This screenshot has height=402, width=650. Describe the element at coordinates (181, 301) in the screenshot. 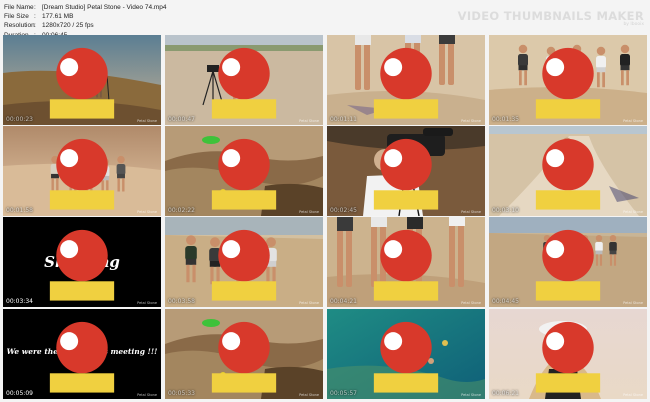

I see `thumbnail-timestamp: 00:03:58` at that location.